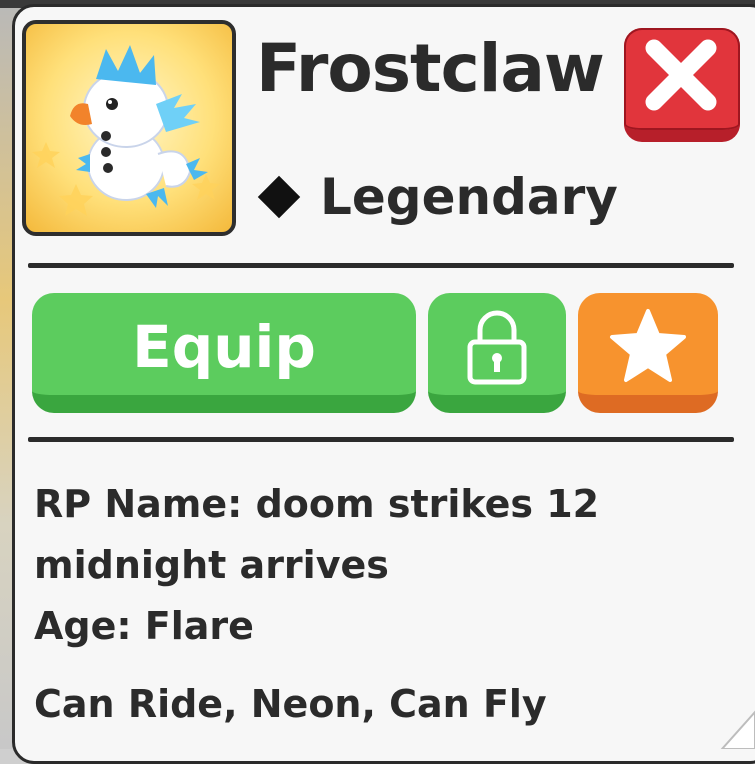  What do you see at coordinates (279, 197) in the screenshot?
I see `rarity-diamond-icon` at bounding box center [279, 197].